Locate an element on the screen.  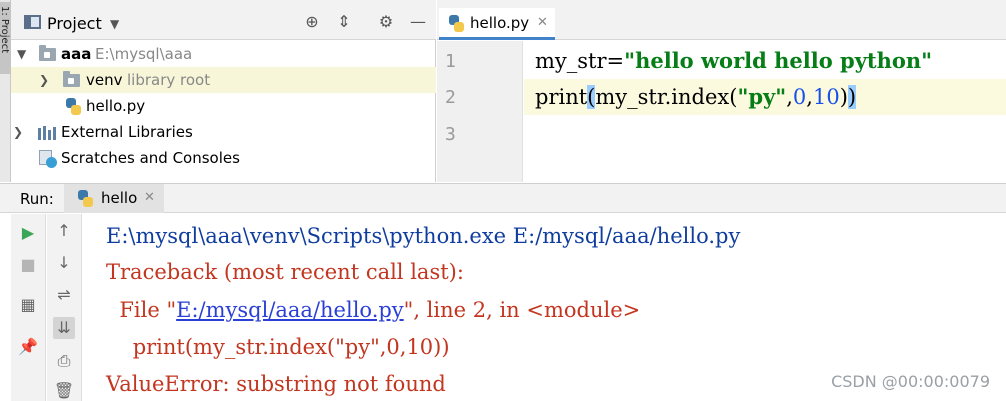
console-line-code: print(my_str.index("py",0,10)) is located at coordinates (278, 347).